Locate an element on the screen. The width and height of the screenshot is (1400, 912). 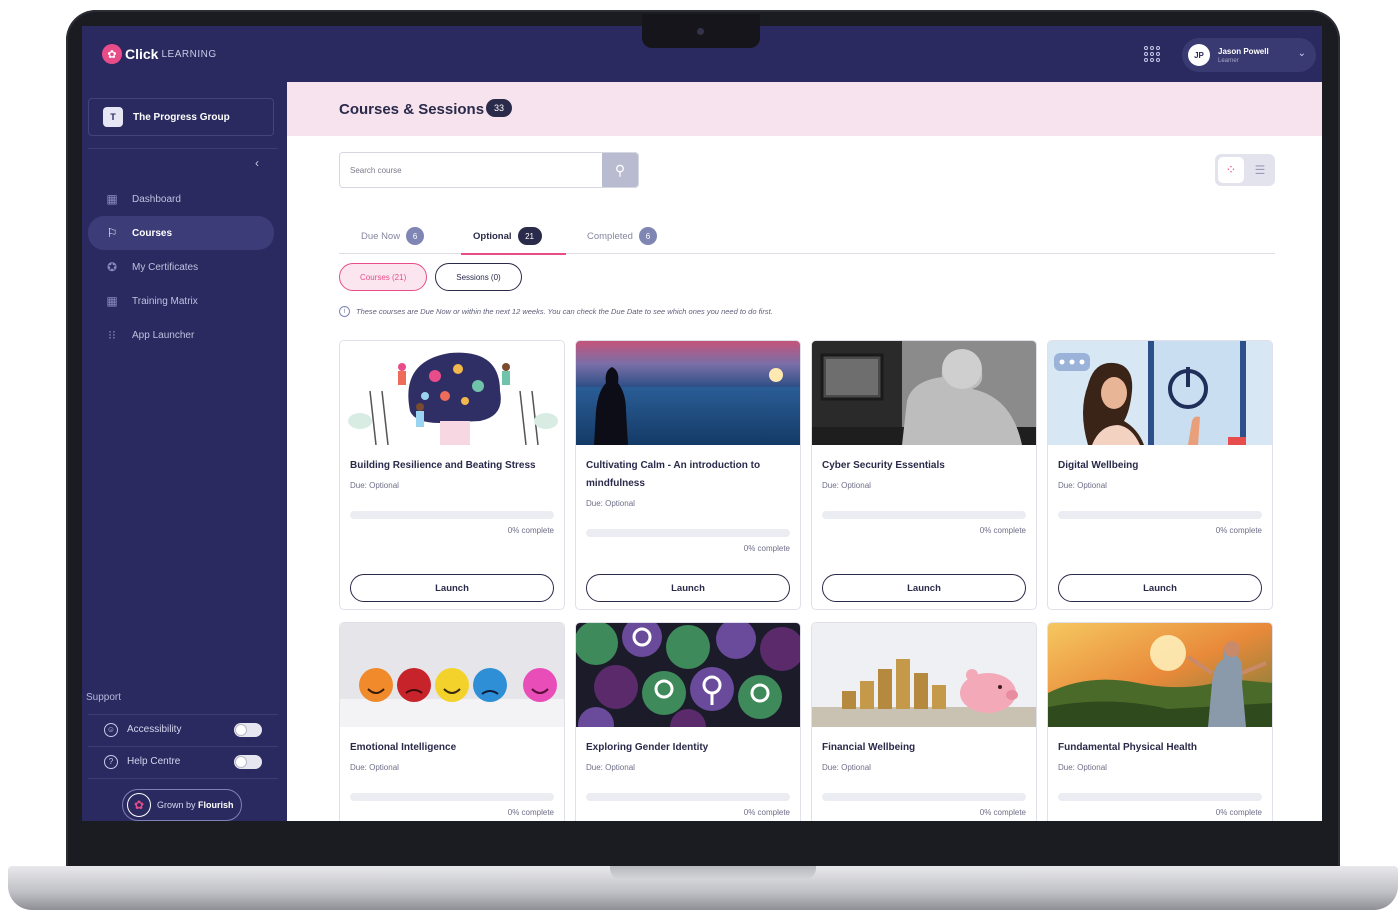
list-view-icon: ☰ is located at coordinates (1260, 170).